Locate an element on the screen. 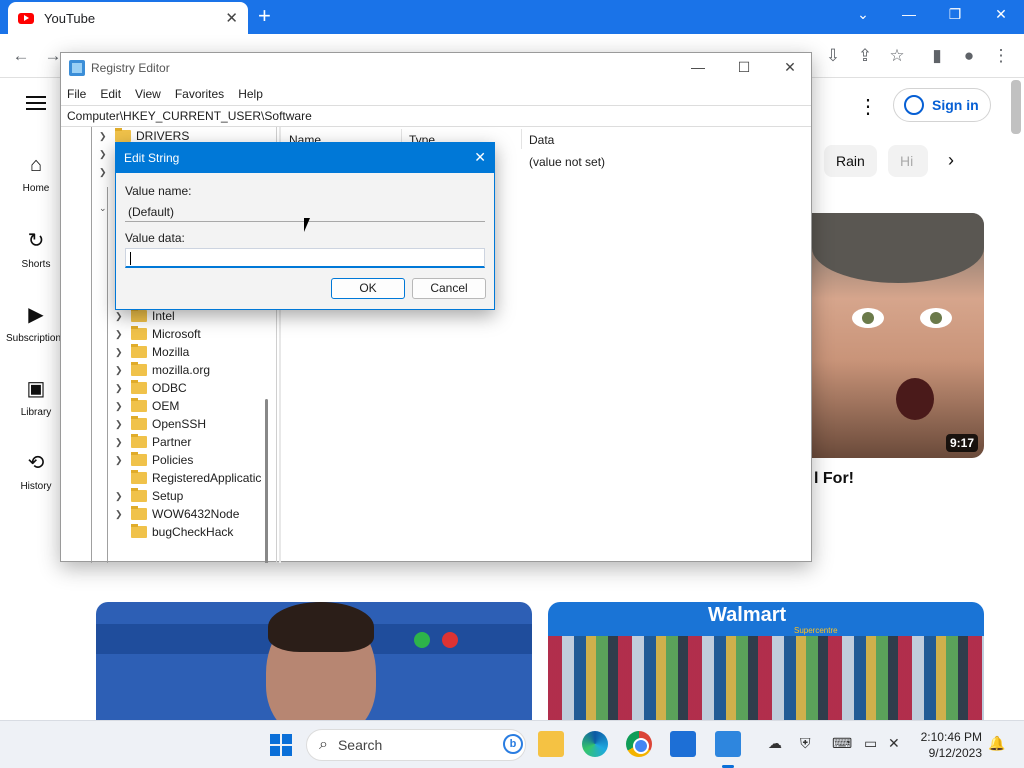 The image size is (1024, 768). nav-subscriptions-label: Subscriptions is located at coordinates (36, 338).